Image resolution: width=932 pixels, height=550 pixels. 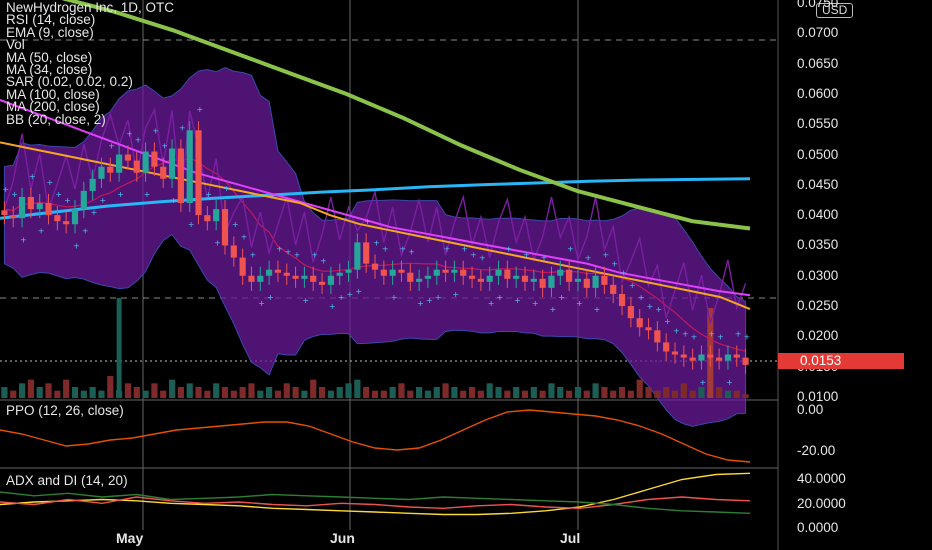 What do you see at coordinates (841, 361) in the screenshot?
I see `last-price-tag: 0.0153` at bounding box center [841, 361].